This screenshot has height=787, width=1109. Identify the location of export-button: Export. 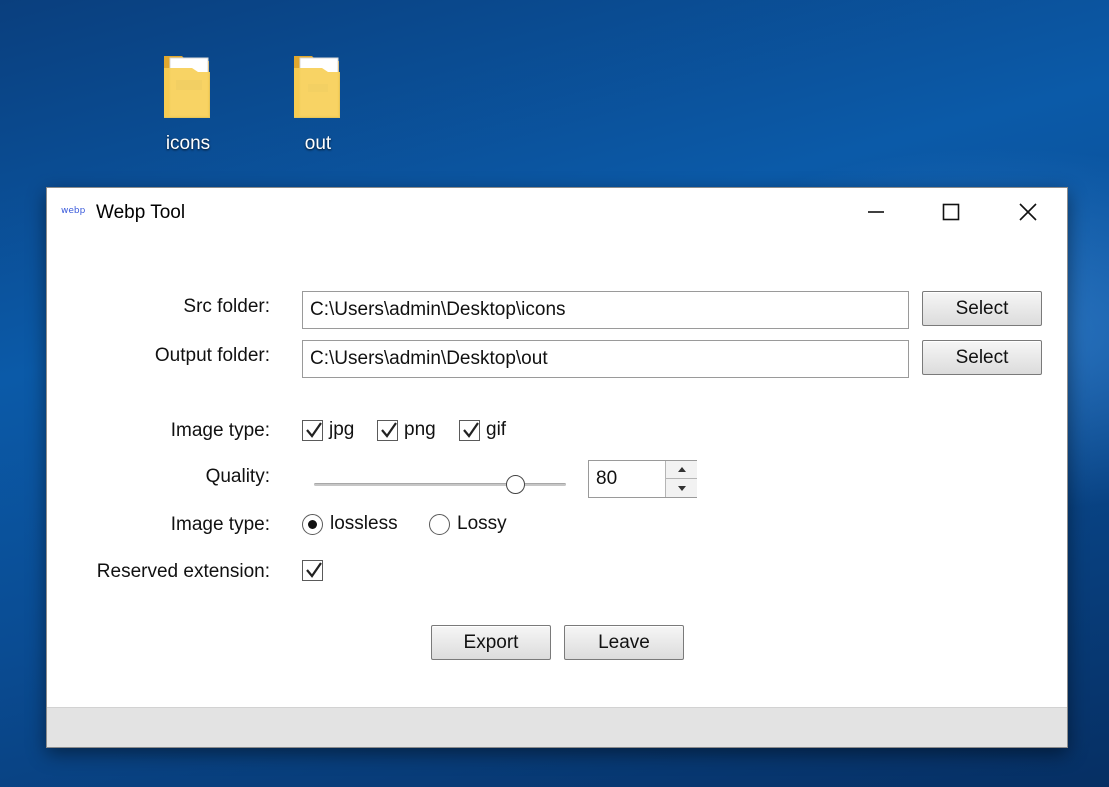
(491, 642).